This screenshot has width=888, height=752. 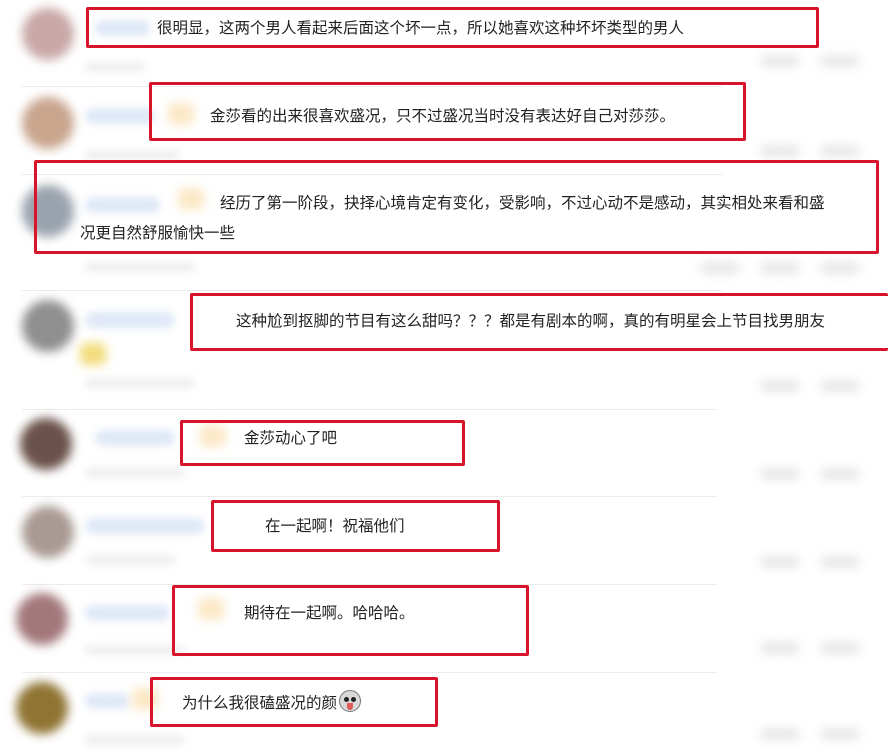 I want to click on comment-text: 这种尬到抠脚的节目有这么甜吗？？？都是有剧本的啊，真的有明星会上节目找男朋友, so click(x=531, y=321).